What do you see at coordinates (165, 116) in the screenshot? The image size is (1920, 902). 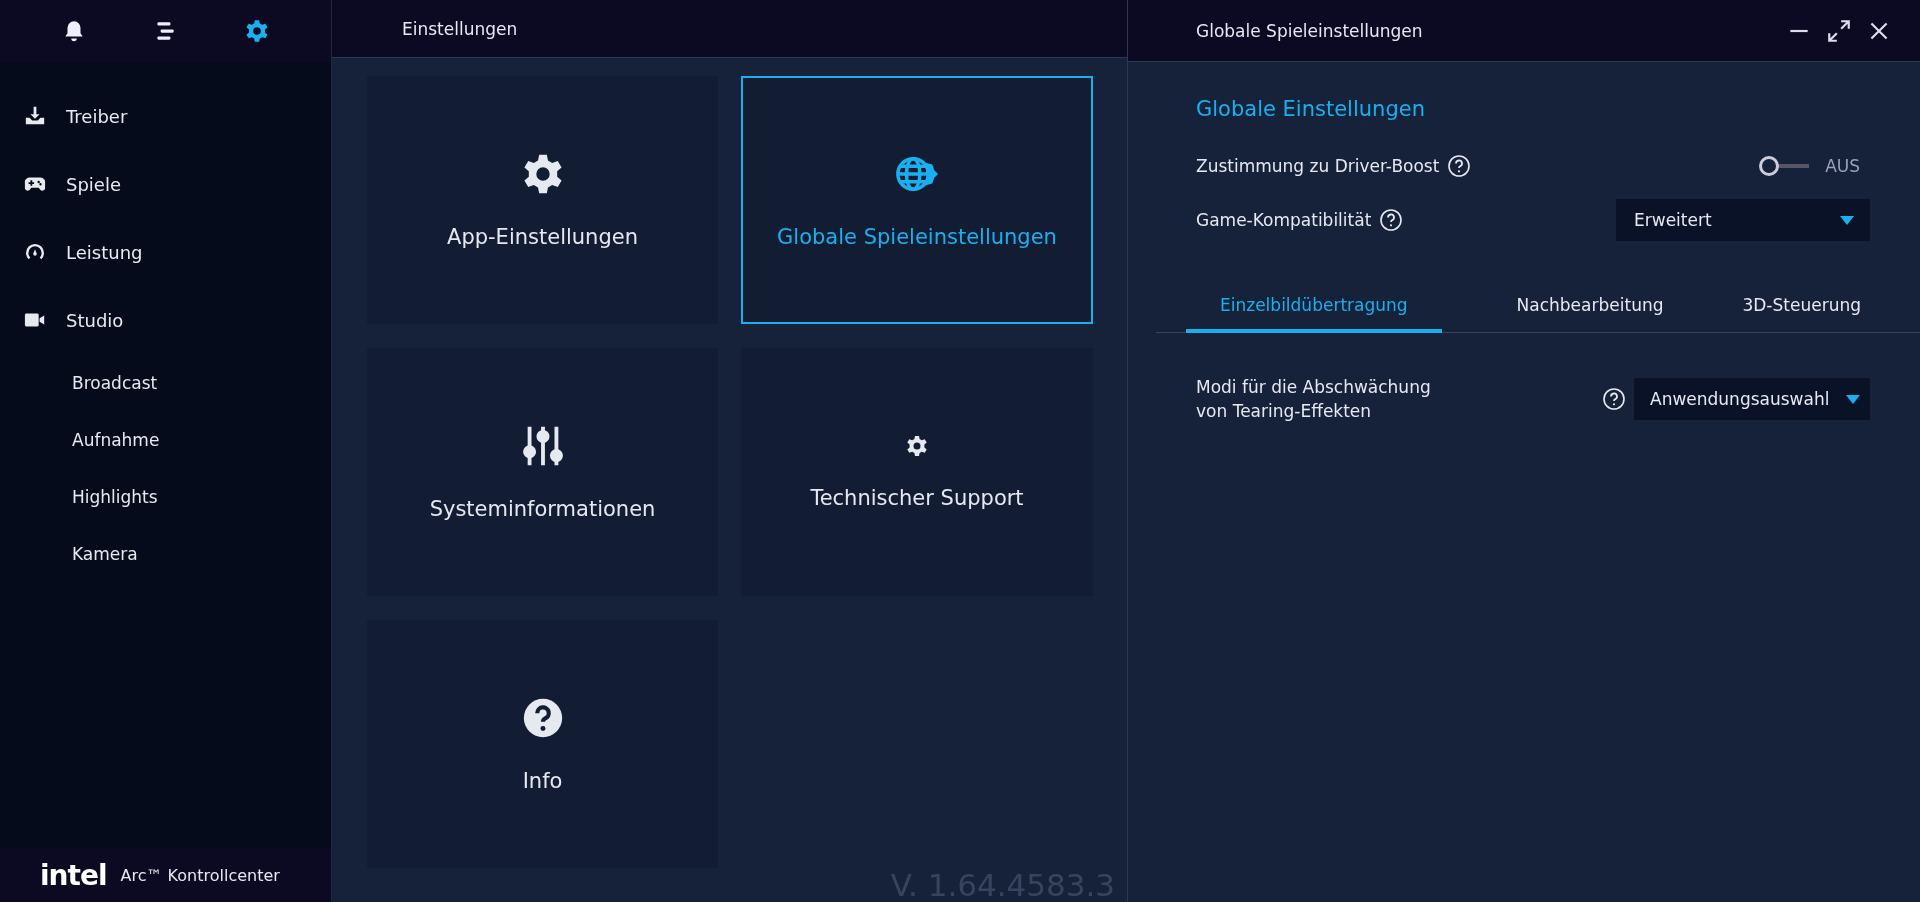 I see `nav-item: Treiber` at bounding box center [165, 116].